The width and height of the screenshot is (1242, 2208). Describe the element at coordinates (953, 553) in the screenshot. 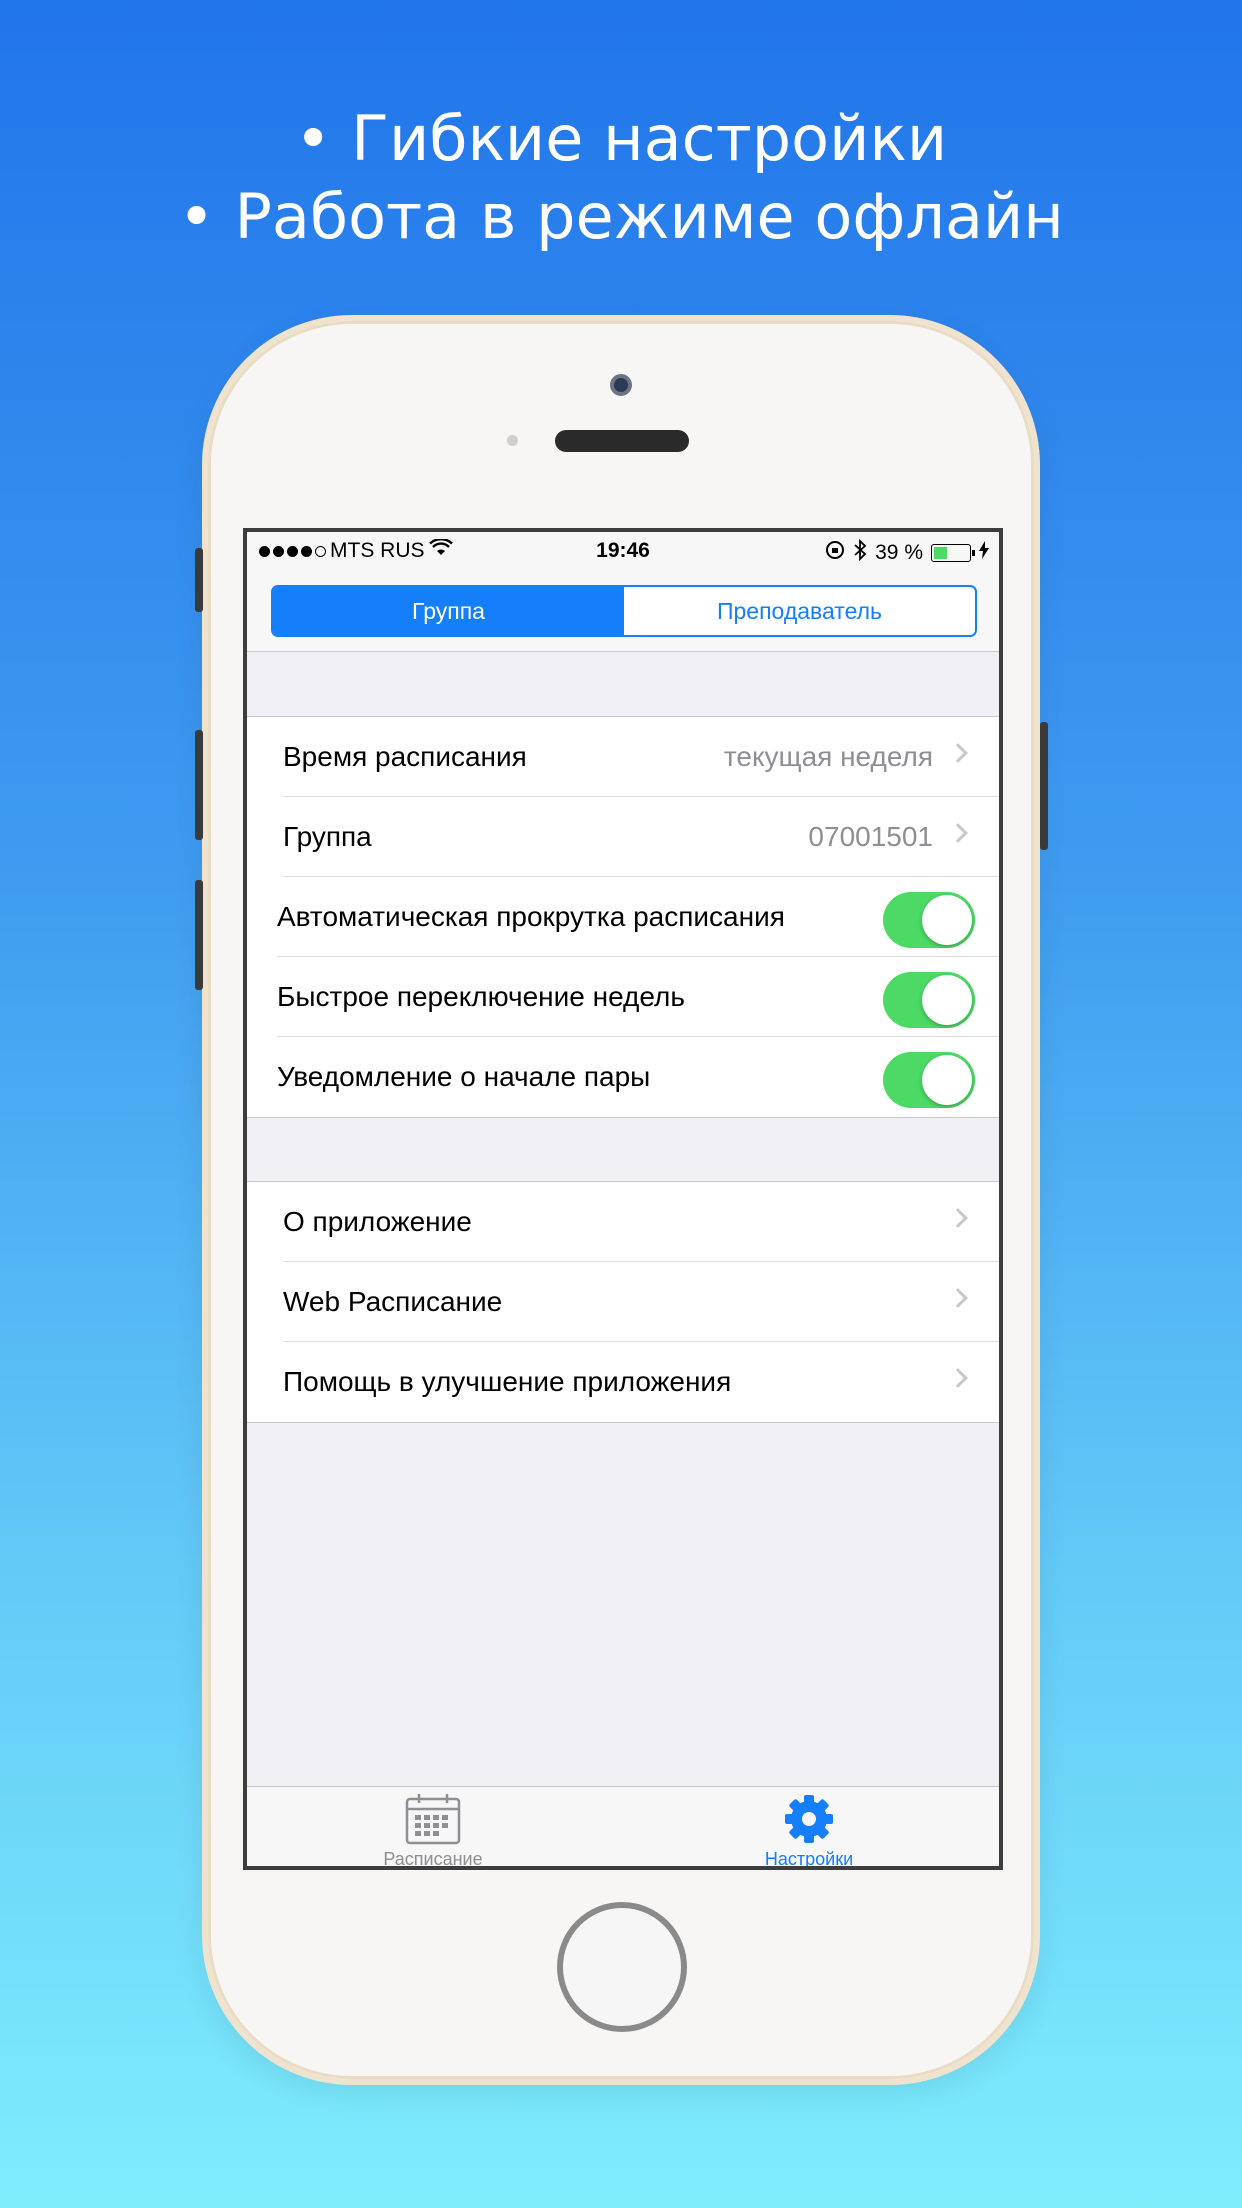

I see `battery-icon` at that location.